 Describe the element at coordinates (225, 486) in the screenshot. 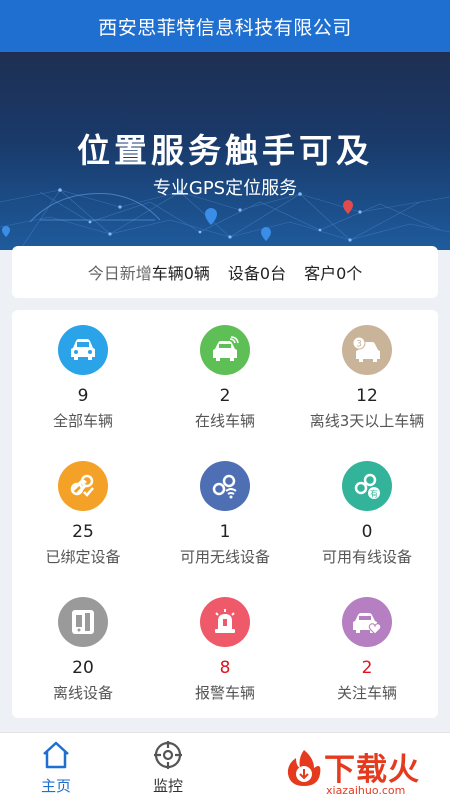

I see `wireless-device-icon` at that location.